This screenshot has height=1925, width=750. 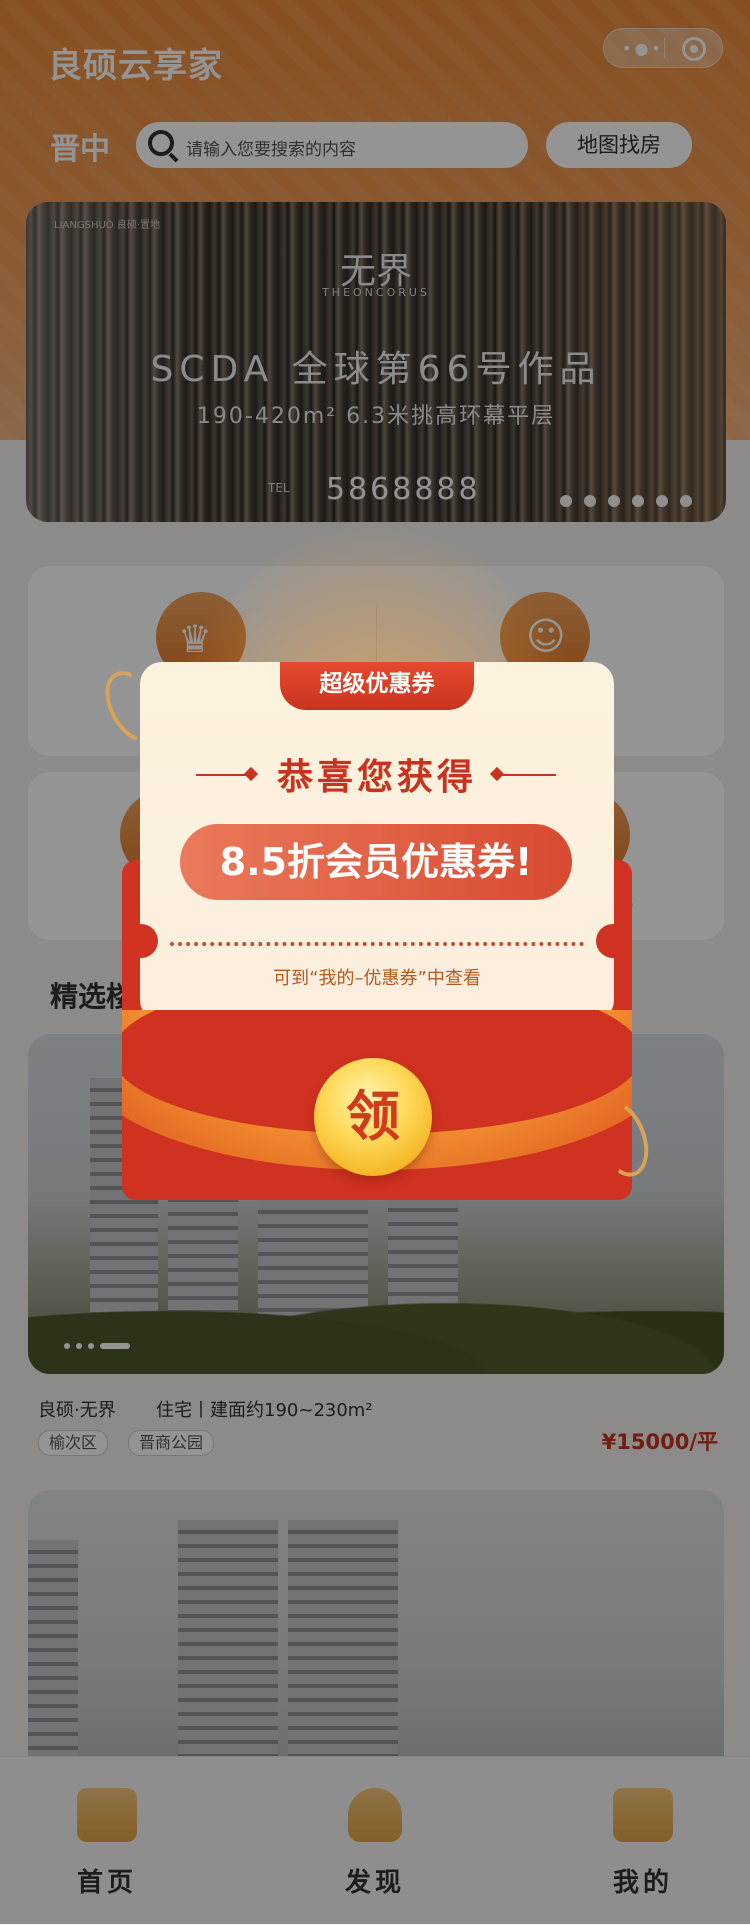 I want to click on coupon-badge: 超级优惠券, so click(x=377, y=686).